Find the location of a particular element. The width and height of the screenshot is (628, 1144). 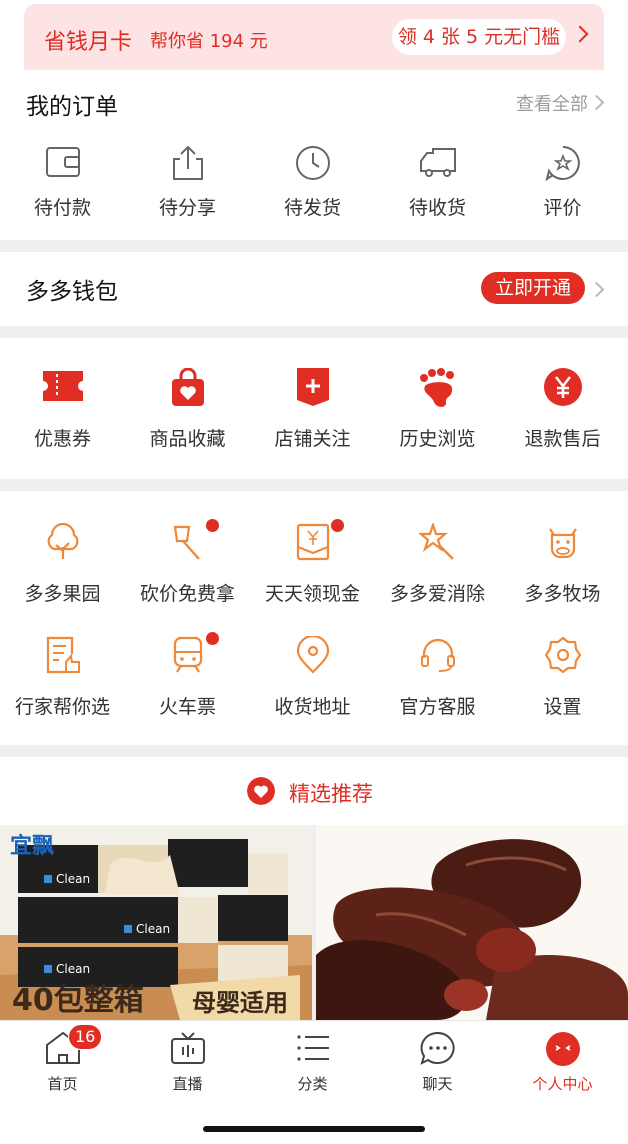

review-star-icon is located at coordinates (562, 163).